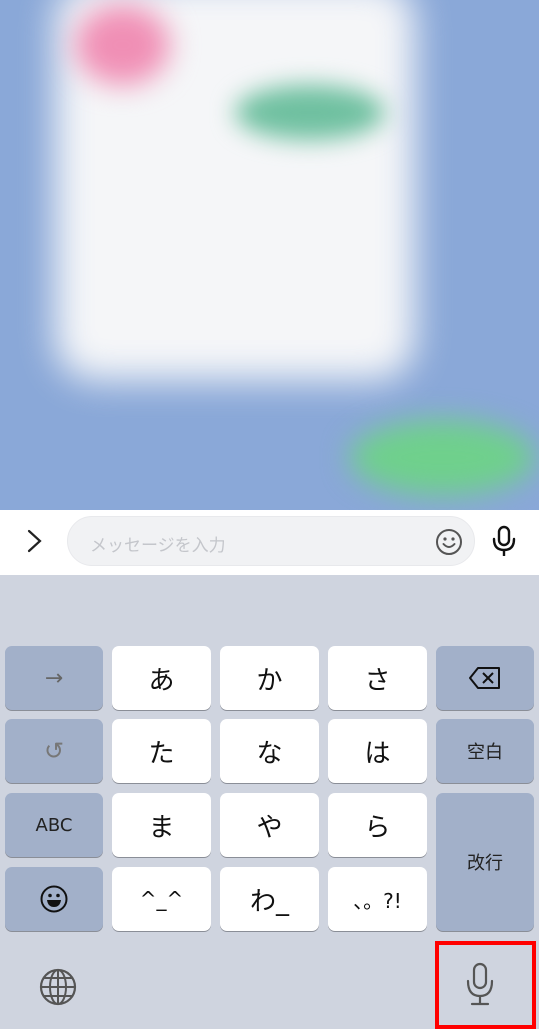 The image size is (539, 1029). Describe the element at coordinates (161, 825) in the screenshot. I see `key-ma: ま` at that location.